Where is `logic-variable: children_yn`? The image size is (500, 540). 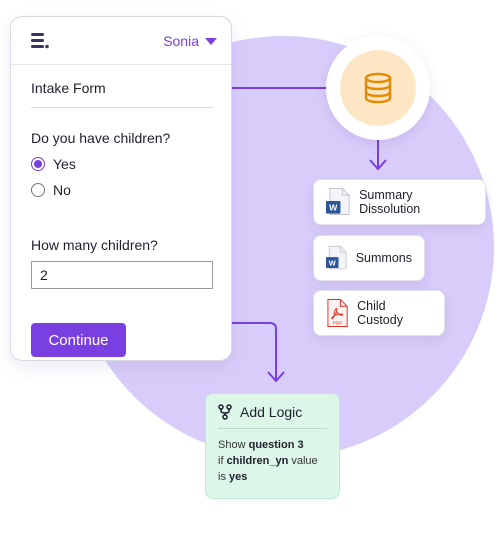 logic-variable: children_yn is located at coordinates (257, 461).